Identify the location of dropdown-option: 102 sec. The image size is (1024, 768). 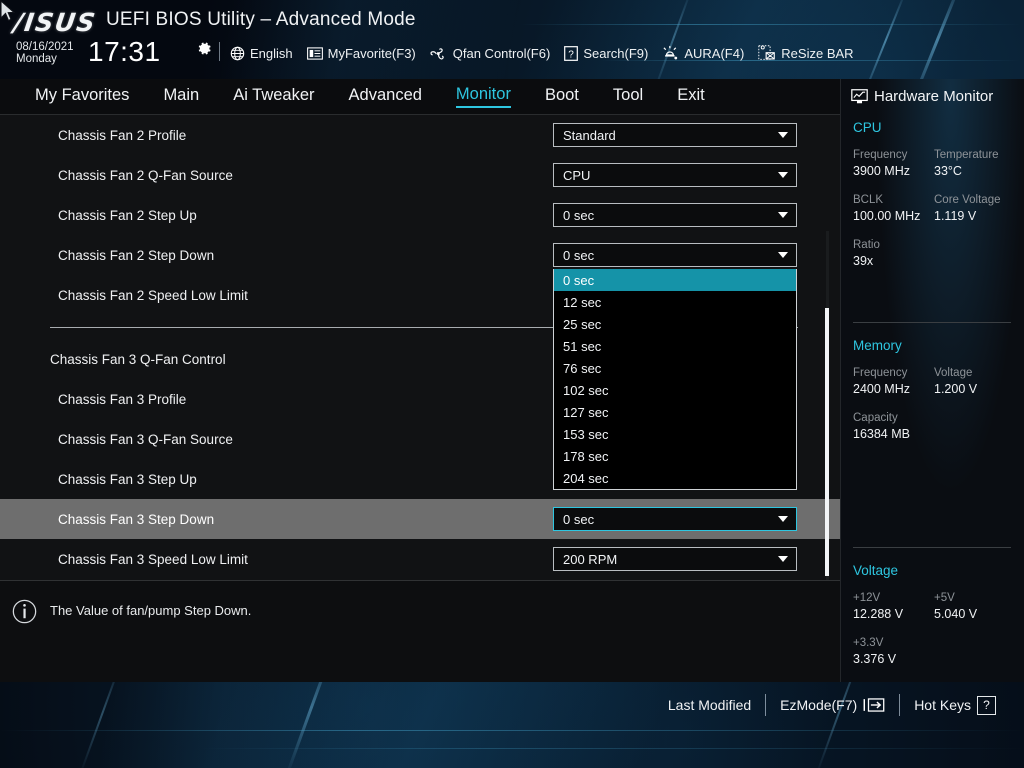
(675, 390).